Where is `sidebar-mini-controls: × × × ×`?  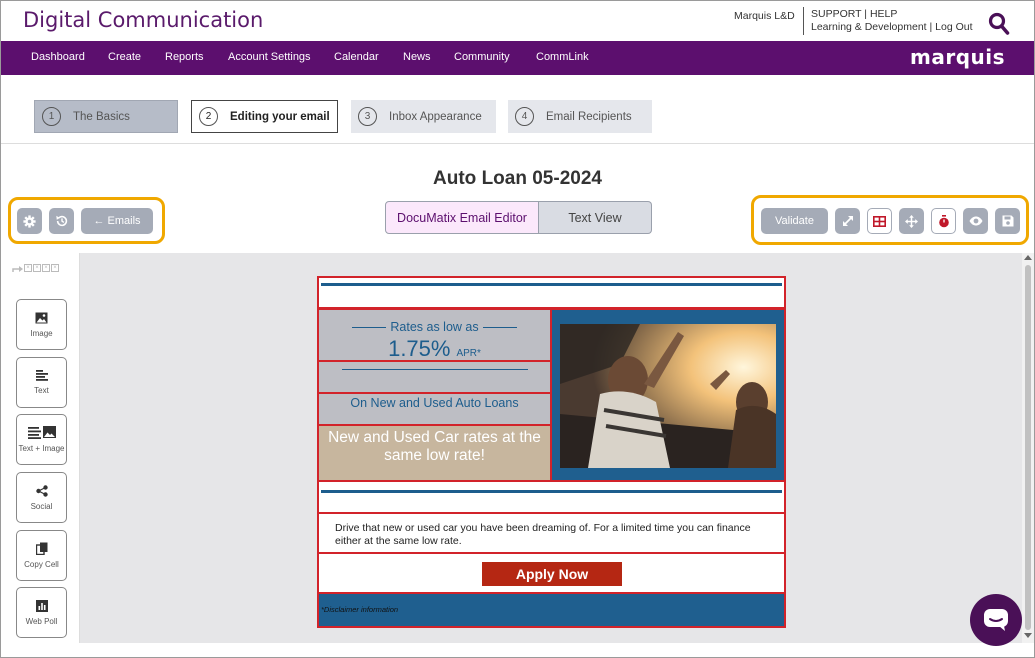 sidebar-mini-controls: × × × × is located at coordinates (35, 268).